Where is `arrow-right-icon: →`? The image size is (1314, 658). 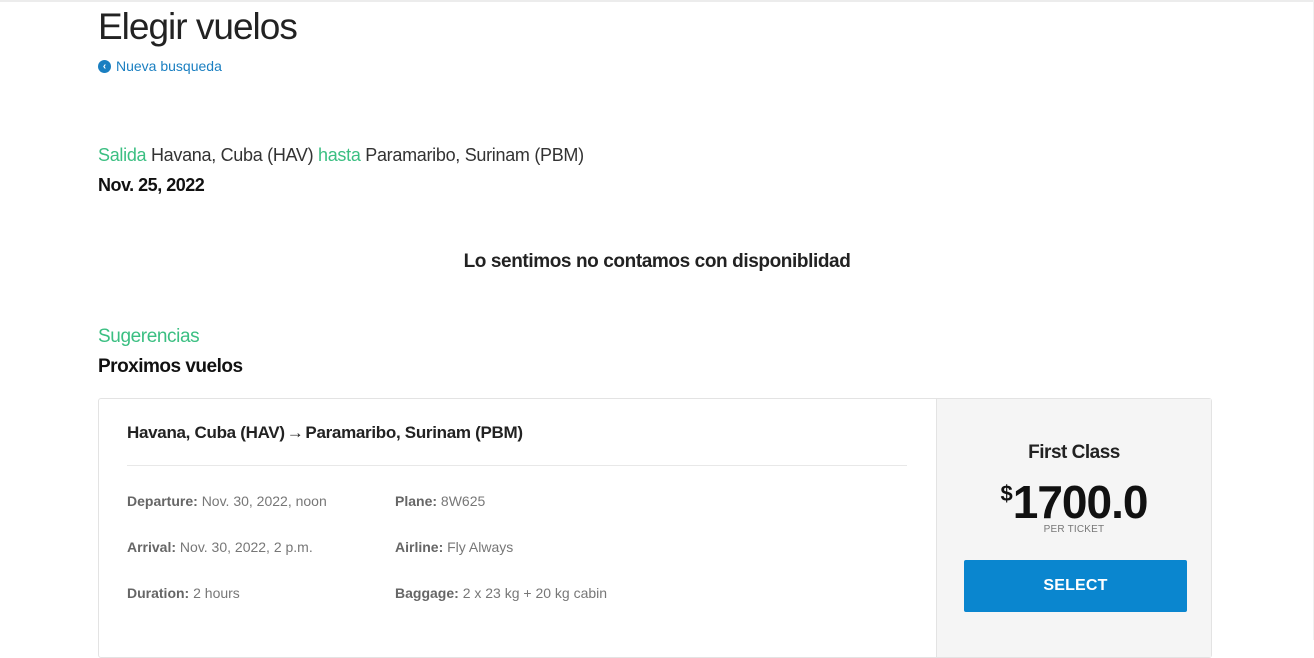
arrow-right-icon: → is located at coordinates (295, 432).